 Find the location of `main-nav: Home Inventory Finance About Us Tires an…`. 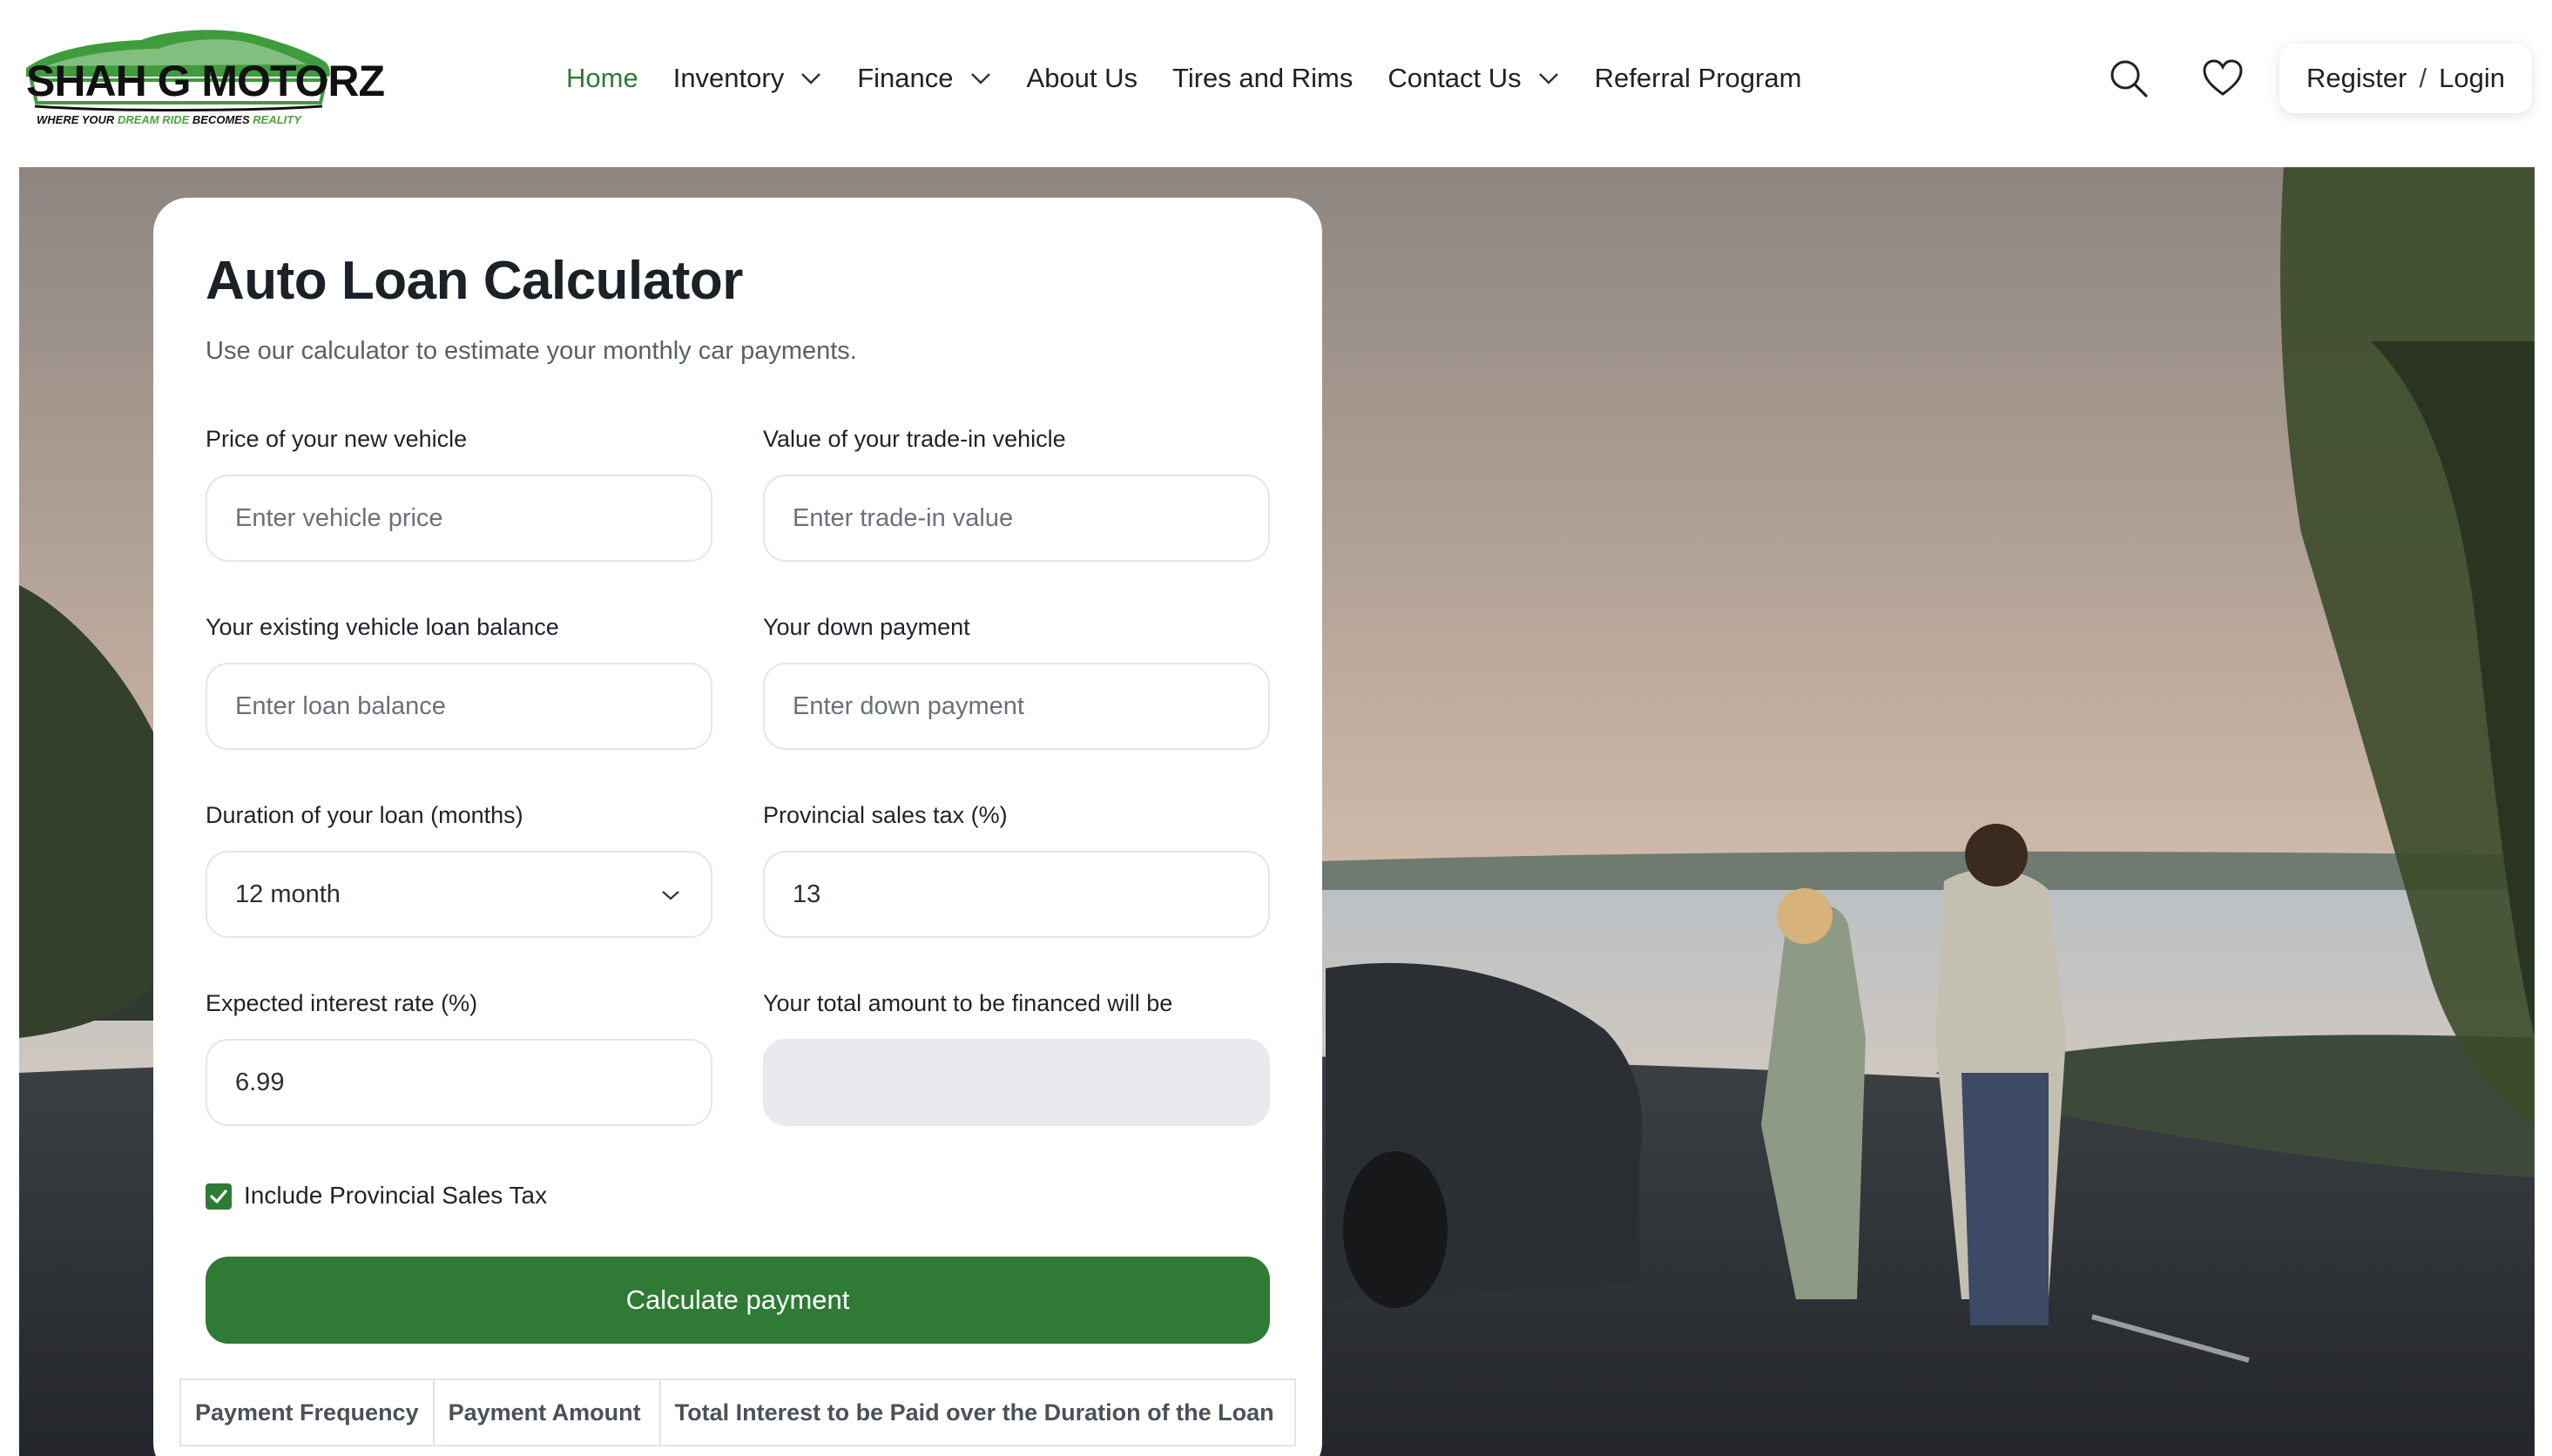

main-nav: Home Inventory Finance About Us Tires an… is located at coordinates (1201, 78).